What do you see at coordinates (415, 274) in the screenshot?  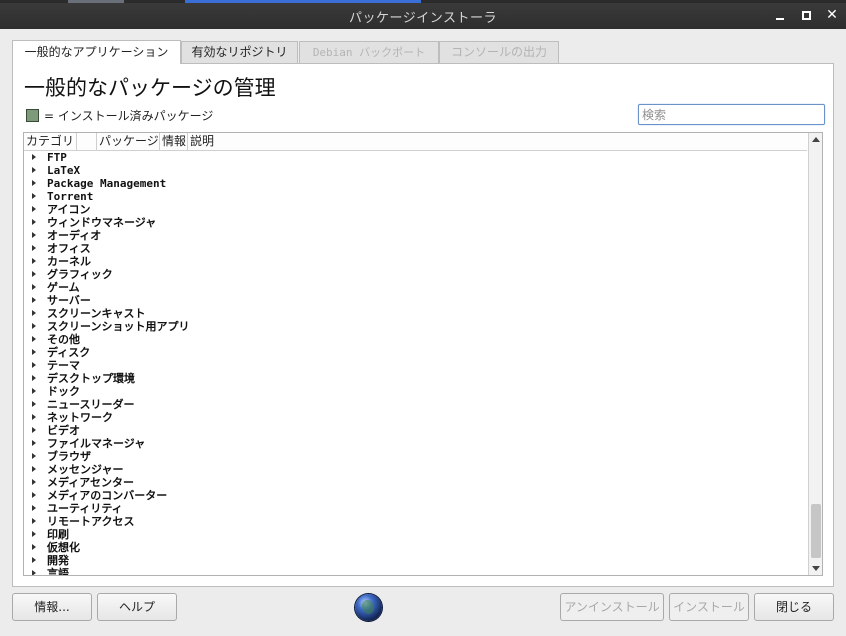 I see `category-row: グラフィック` at bounding box center [415, 274].